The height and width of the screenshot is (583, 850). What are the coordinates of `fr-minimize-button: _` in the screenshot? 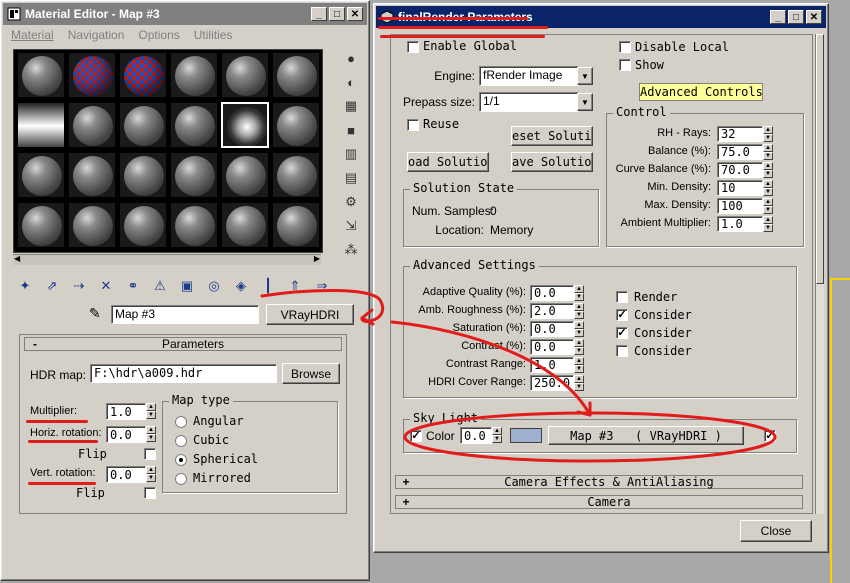 It's located at (778, 17).